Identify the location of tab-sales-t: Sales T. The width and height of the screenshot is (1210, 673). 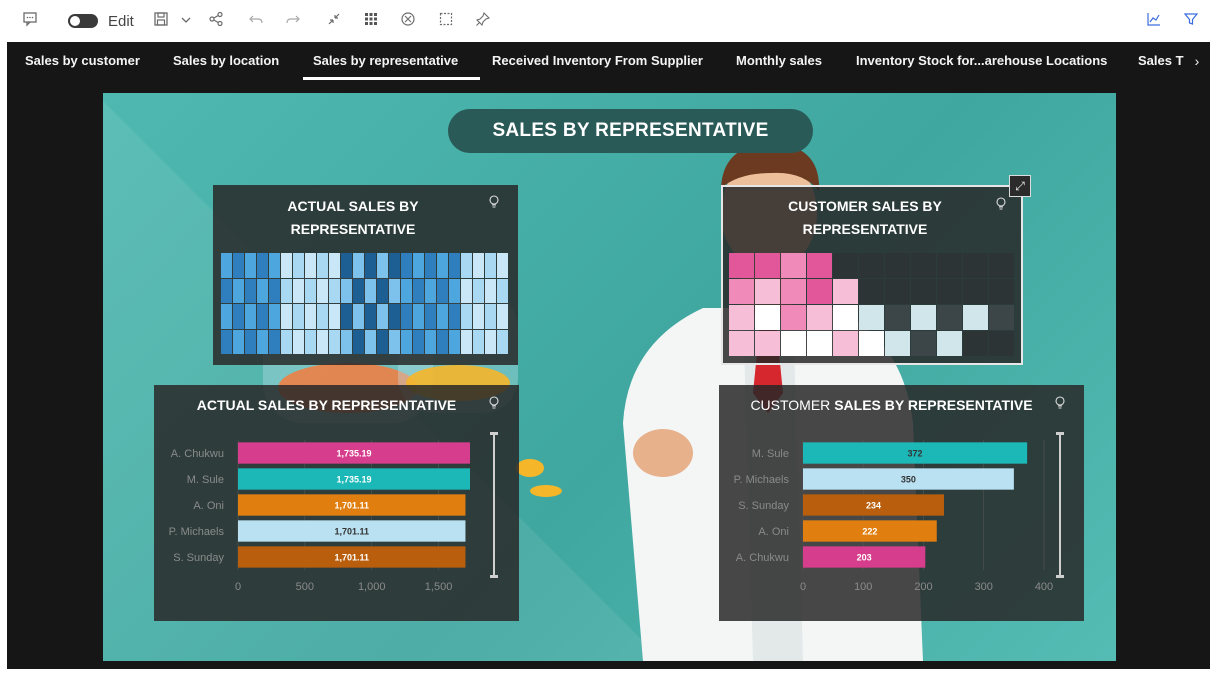
(1161, 60).